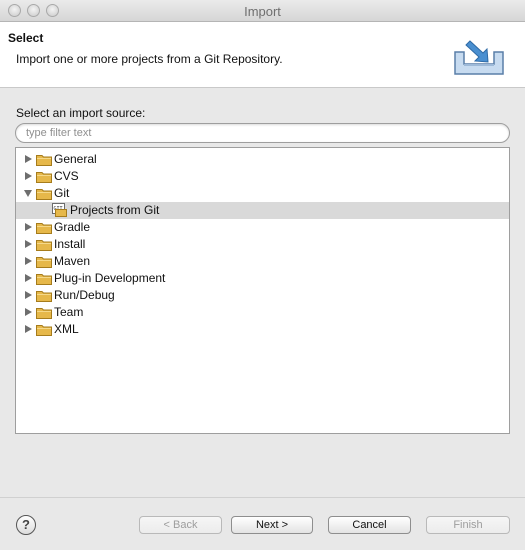  I want to click on filter-input, so click(262, 133).